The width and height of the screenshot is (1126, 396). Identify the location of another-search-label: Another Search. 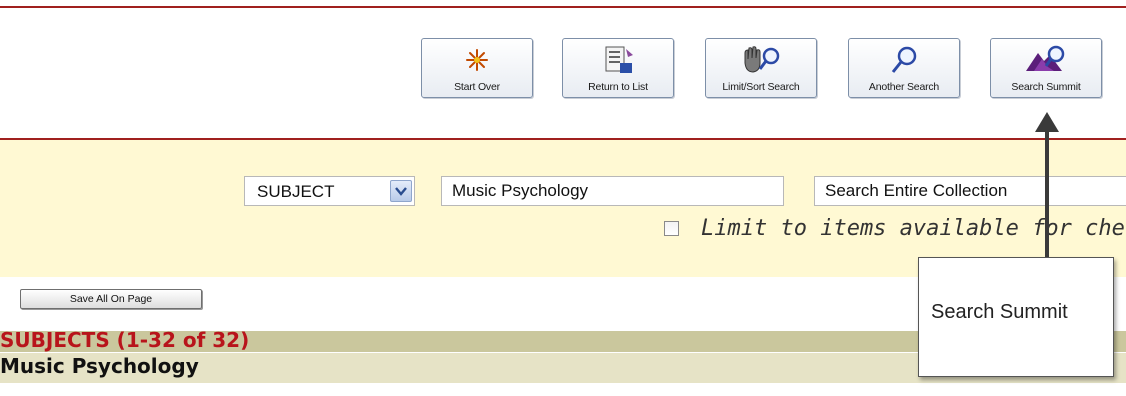
(904, 87).